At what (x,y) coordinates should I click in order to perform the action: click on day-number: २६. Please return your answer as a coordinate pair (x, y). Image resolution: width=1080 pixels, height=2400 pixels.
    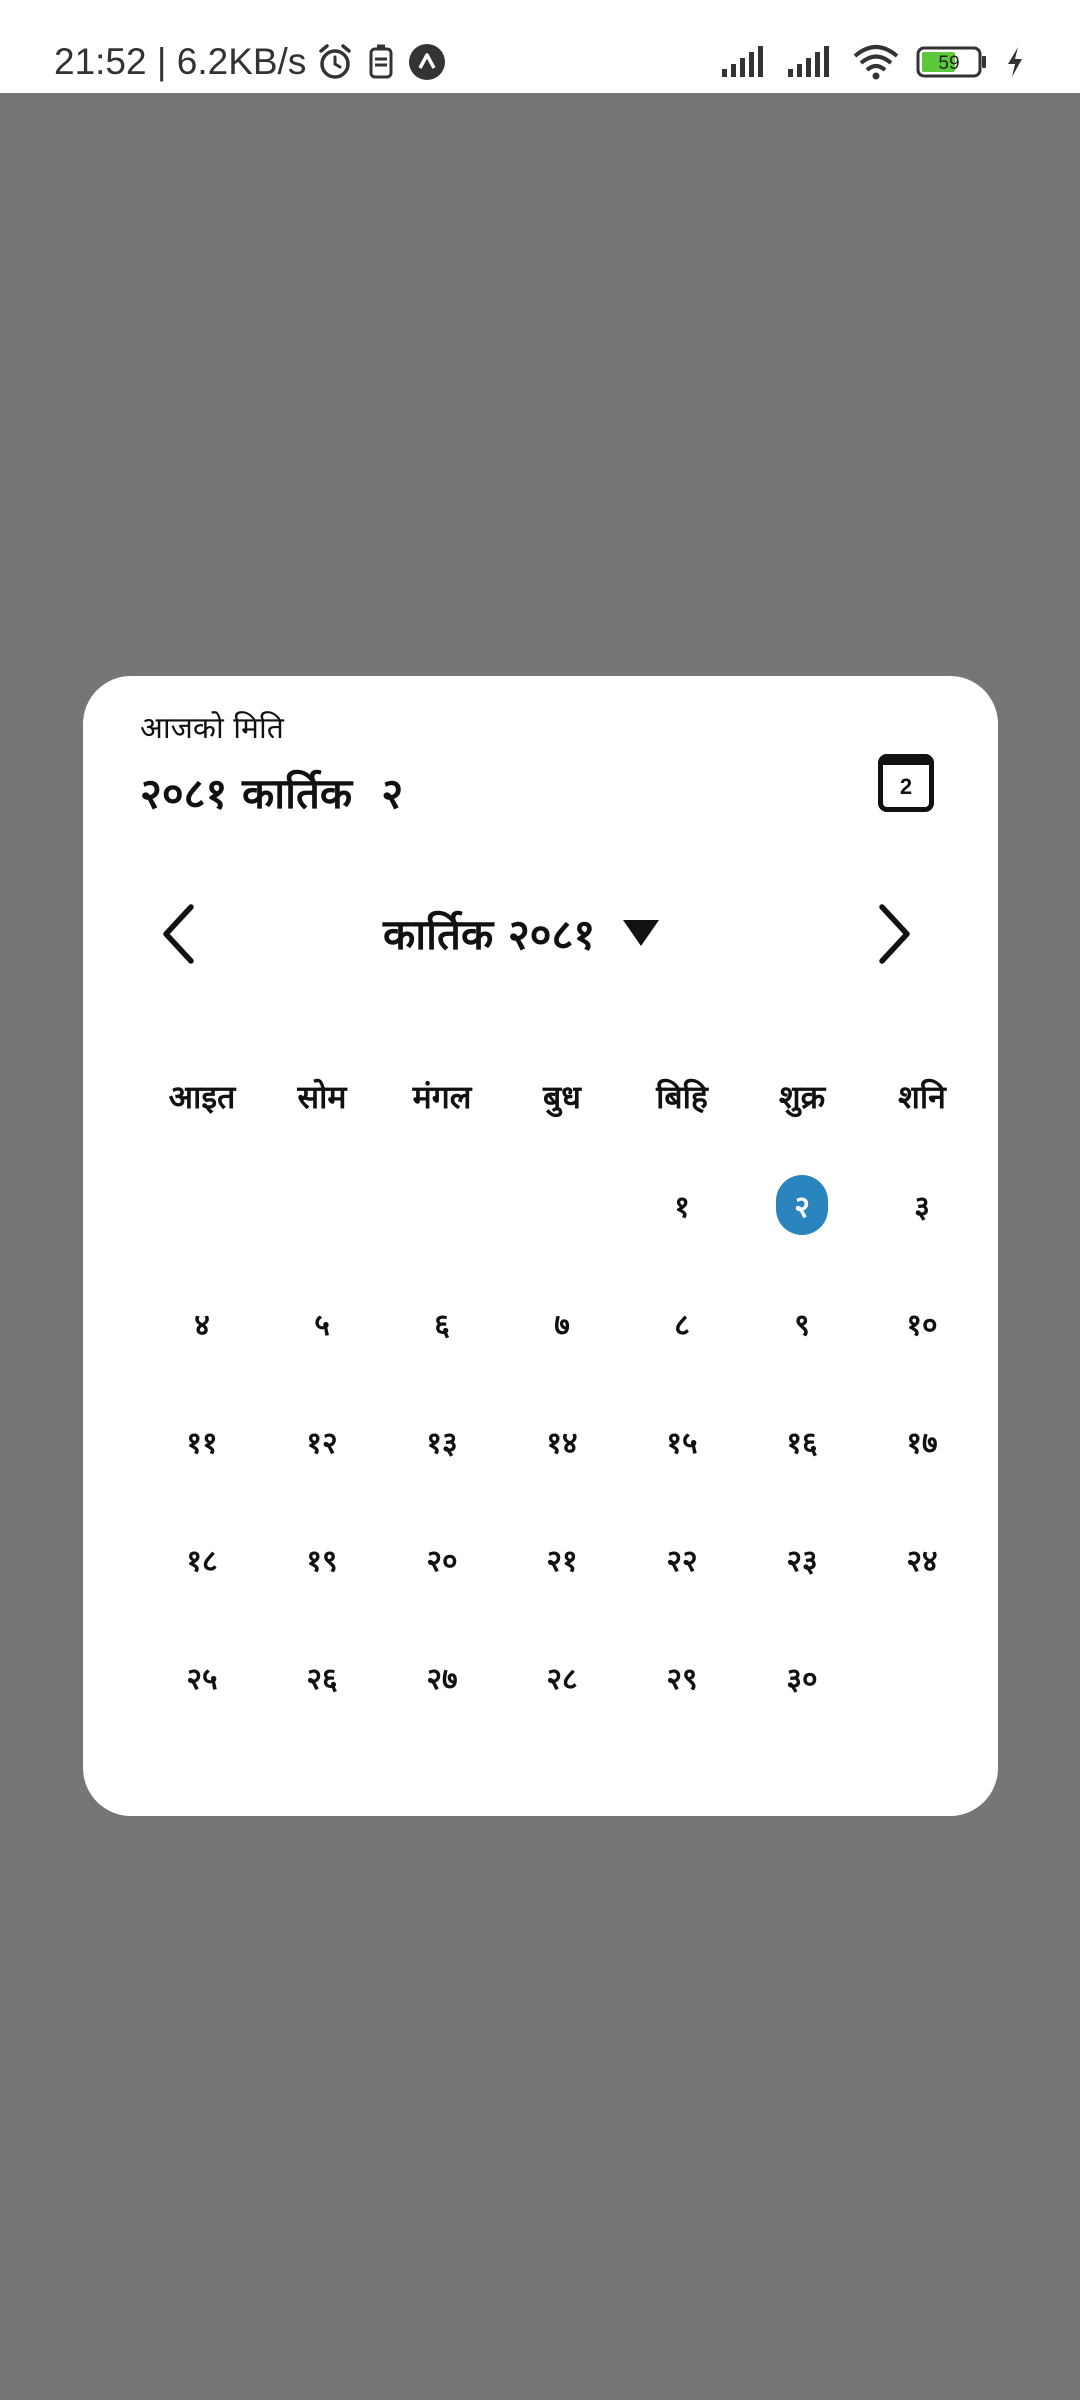
    Looking at the image, I should click on (322, 1679).